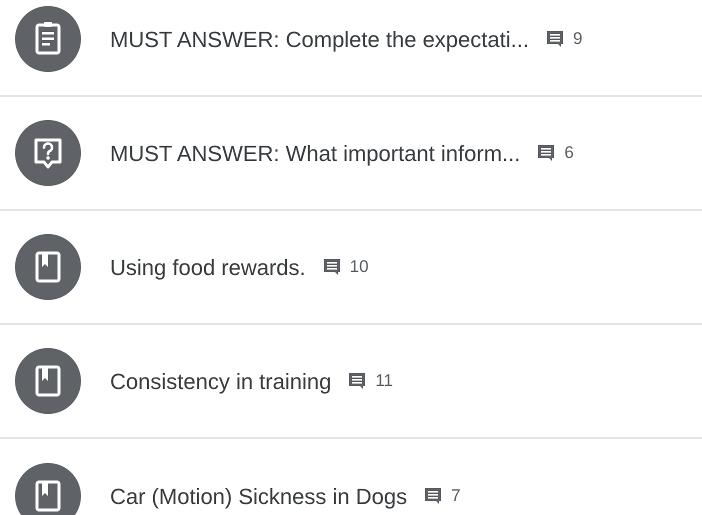  Describe the element at coordinates (384, 381) in the screenshot. I see `comment-count: 11` at that location.